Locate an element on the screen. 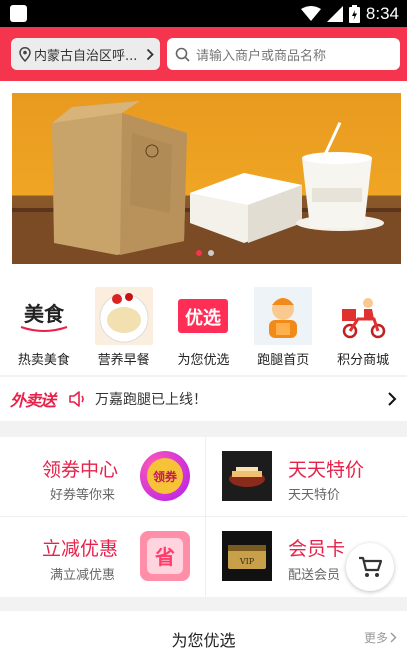  coupon-badge-icon: 领券 is located at coordinates (165, 476).